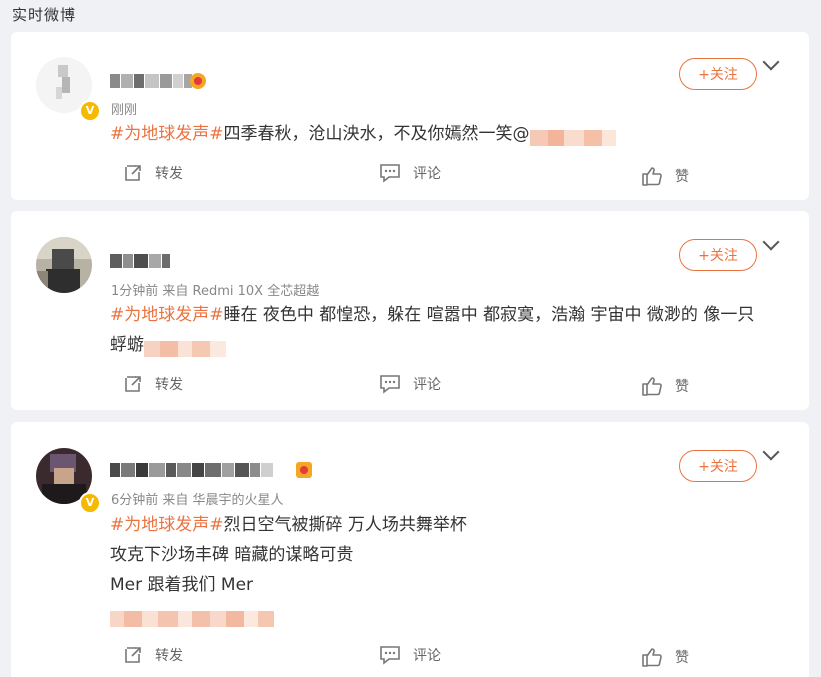 The height and width of the screenshot is (677, 821). What do you see at coordinates (232, 555) in the screenshot?
I see `post-text-line: 攻克下沙场丰碑 暗藏的谋略可贵` at bounding box center [232, 555].